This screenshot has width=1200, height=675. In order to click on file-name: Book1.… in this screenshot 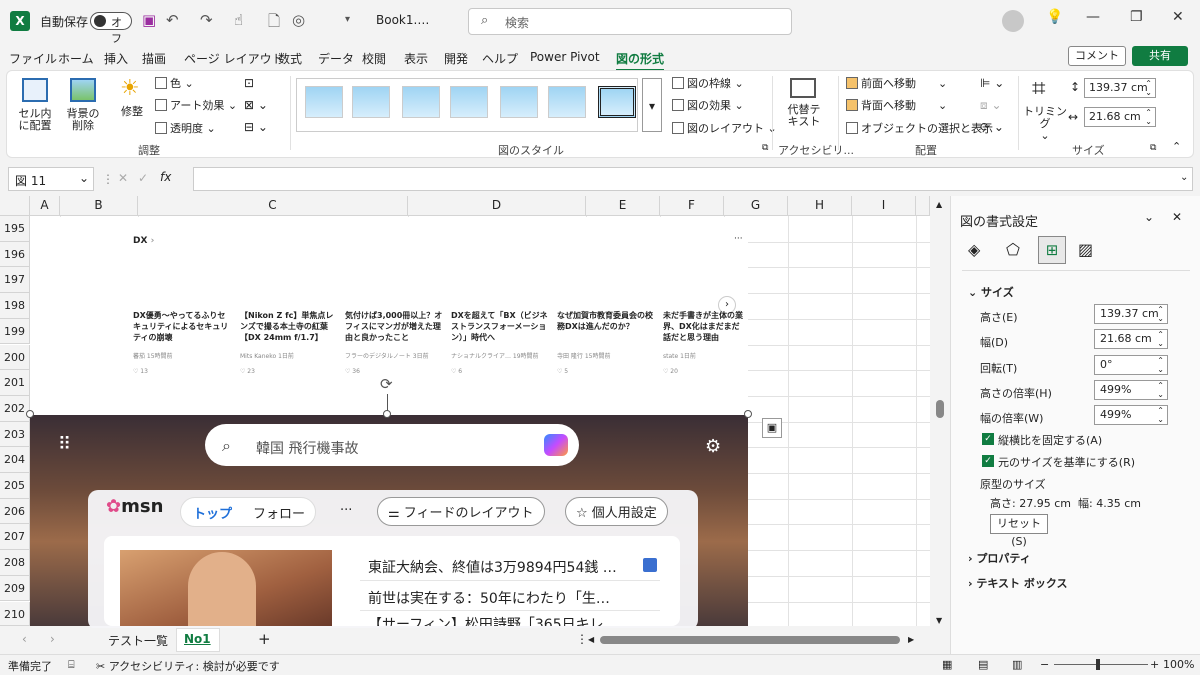, I will do `click(402, 20)`.